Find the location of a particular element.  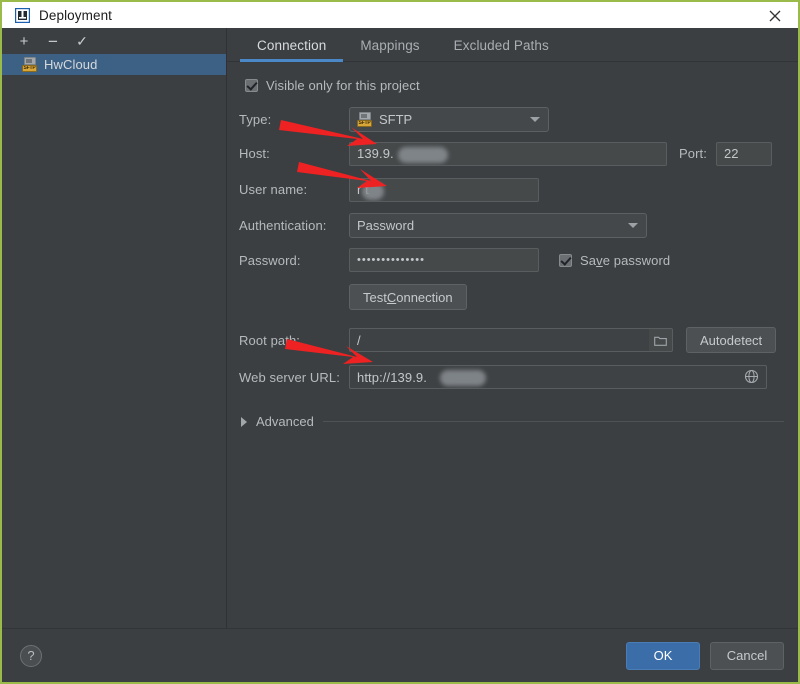

password-input: •••••••••••••• is located at coordinates (444, 260).